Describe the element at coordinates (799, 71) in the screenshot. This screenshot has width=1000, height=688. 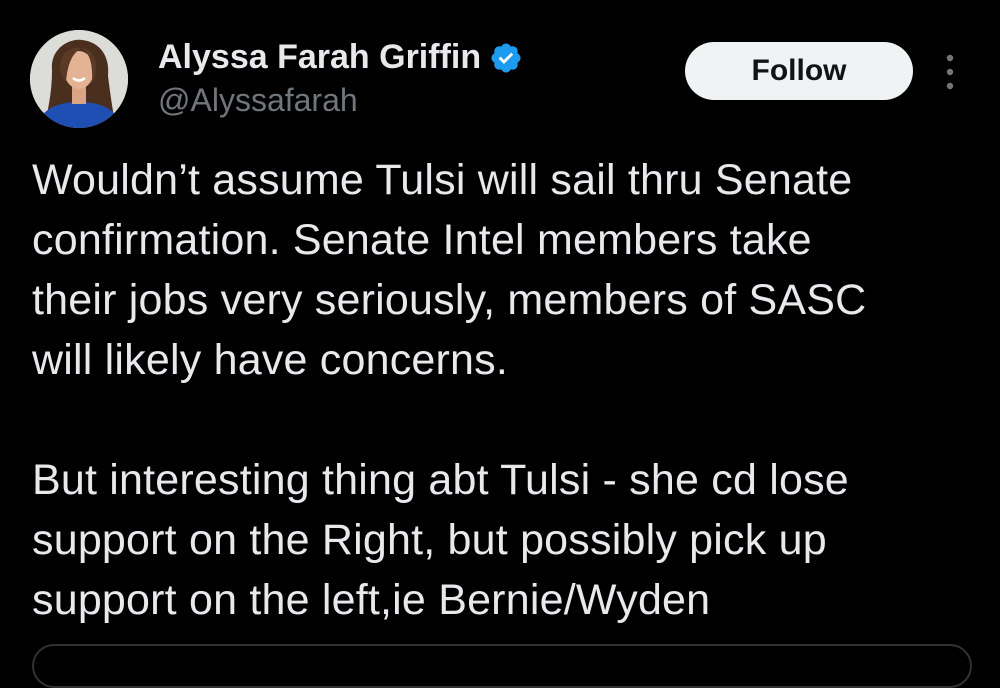
I see `follow-button: Follow` at that location.